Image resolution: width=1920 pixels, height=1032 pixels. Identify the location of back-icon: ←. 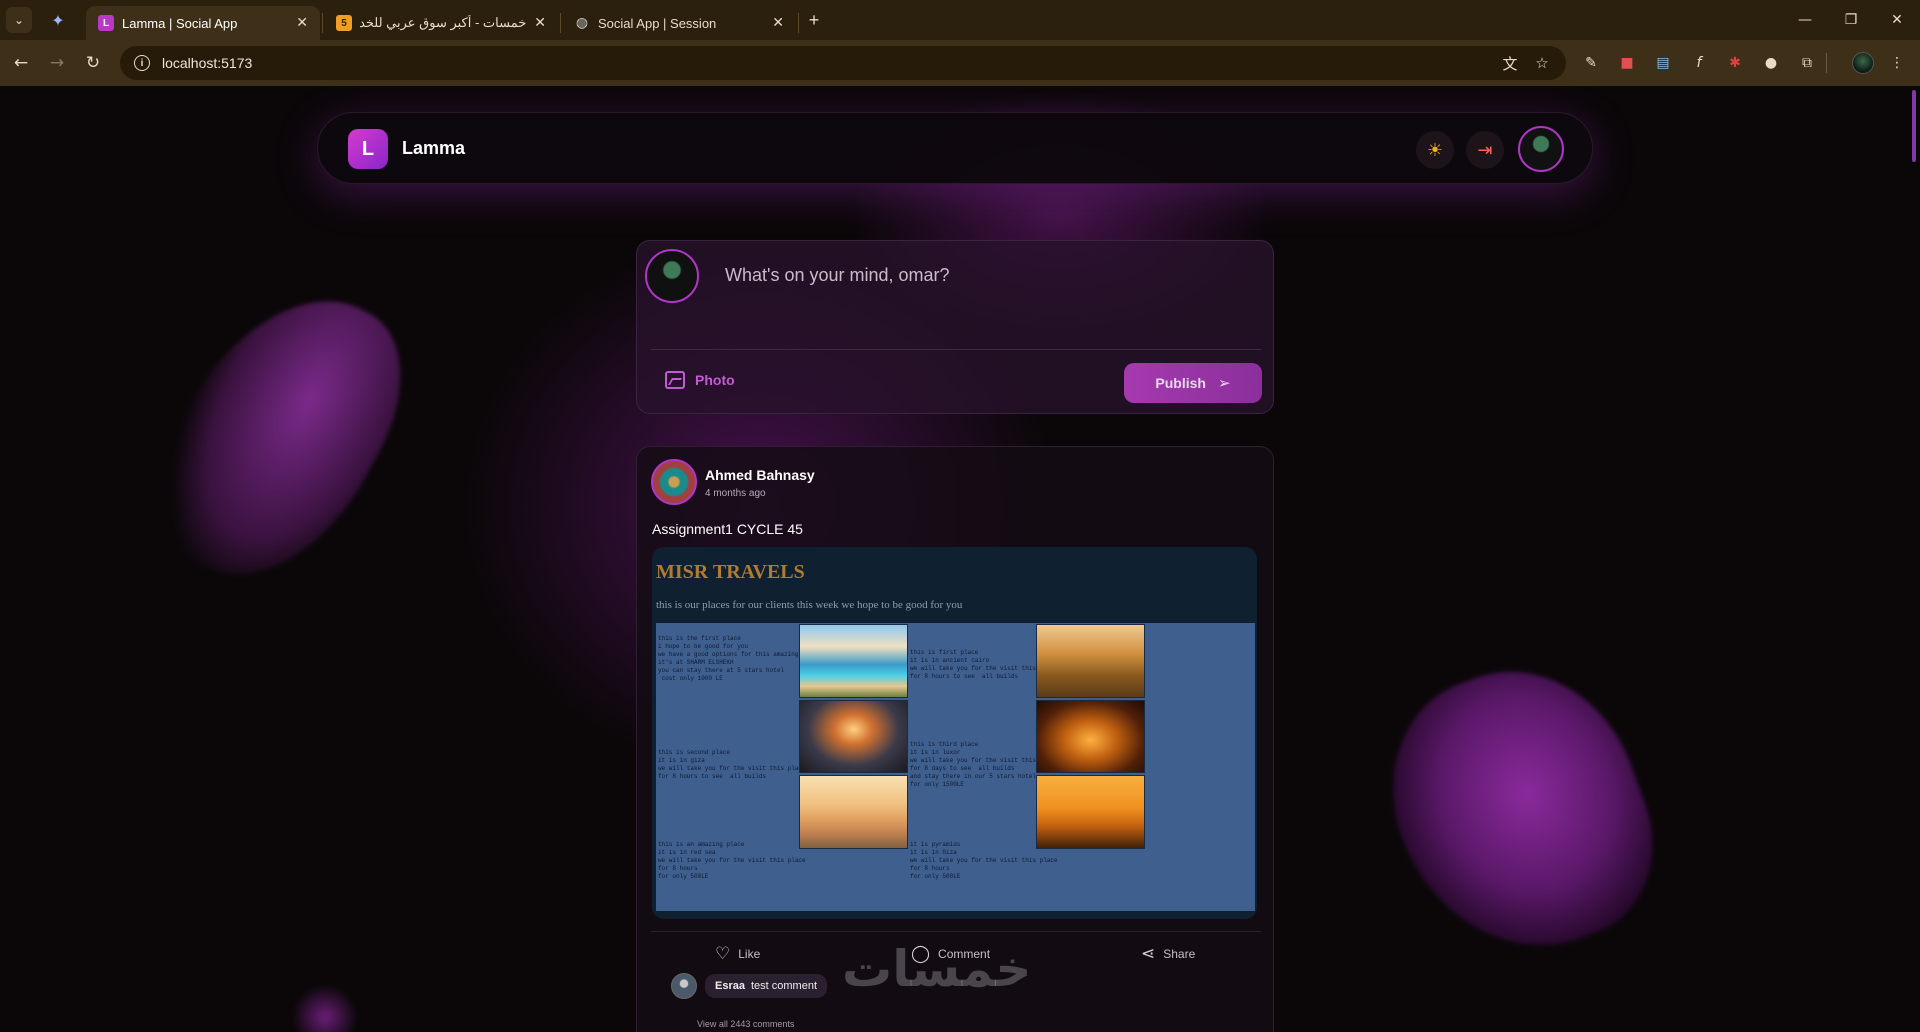
(21, 63).